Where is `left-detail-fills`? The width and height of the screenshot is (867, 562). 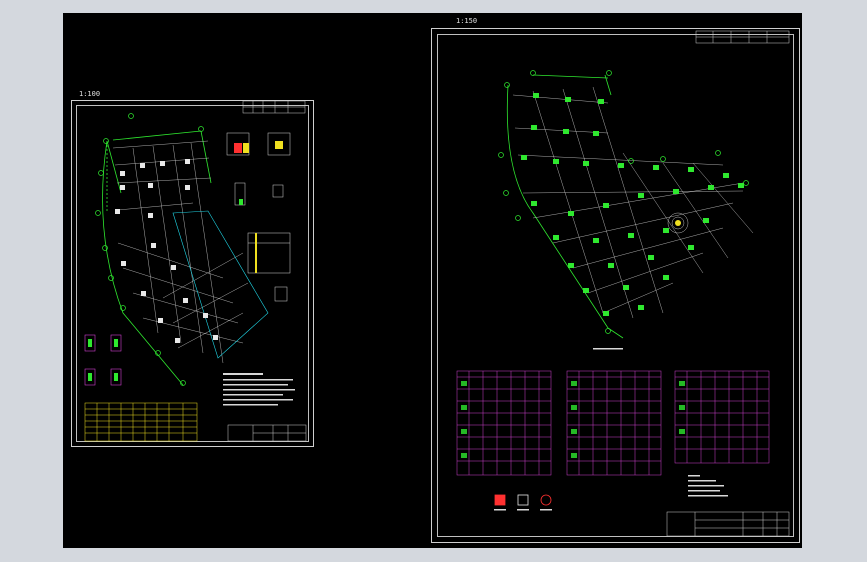 left-detail-fills is located at coordinates (258, 207).